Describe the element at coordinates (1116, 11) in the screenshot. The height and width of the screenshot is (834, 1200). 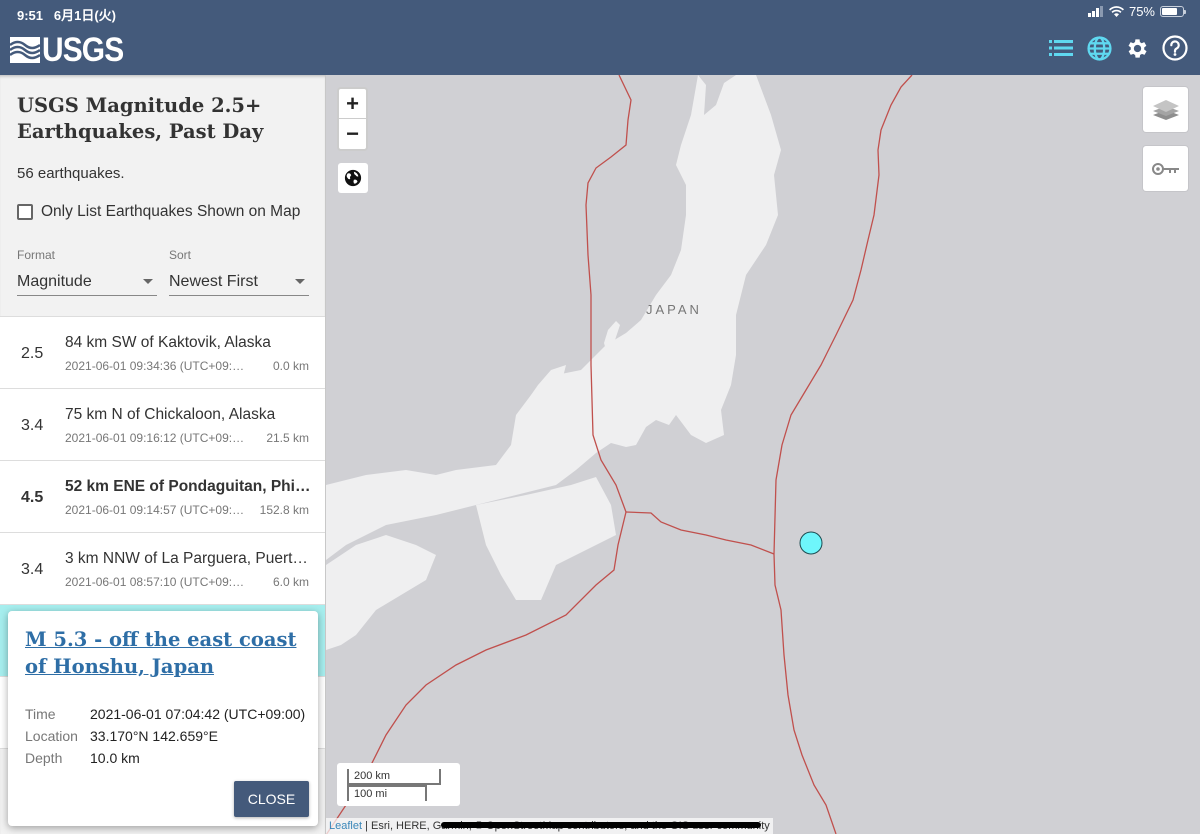
I see `wifi-icon` at that location.